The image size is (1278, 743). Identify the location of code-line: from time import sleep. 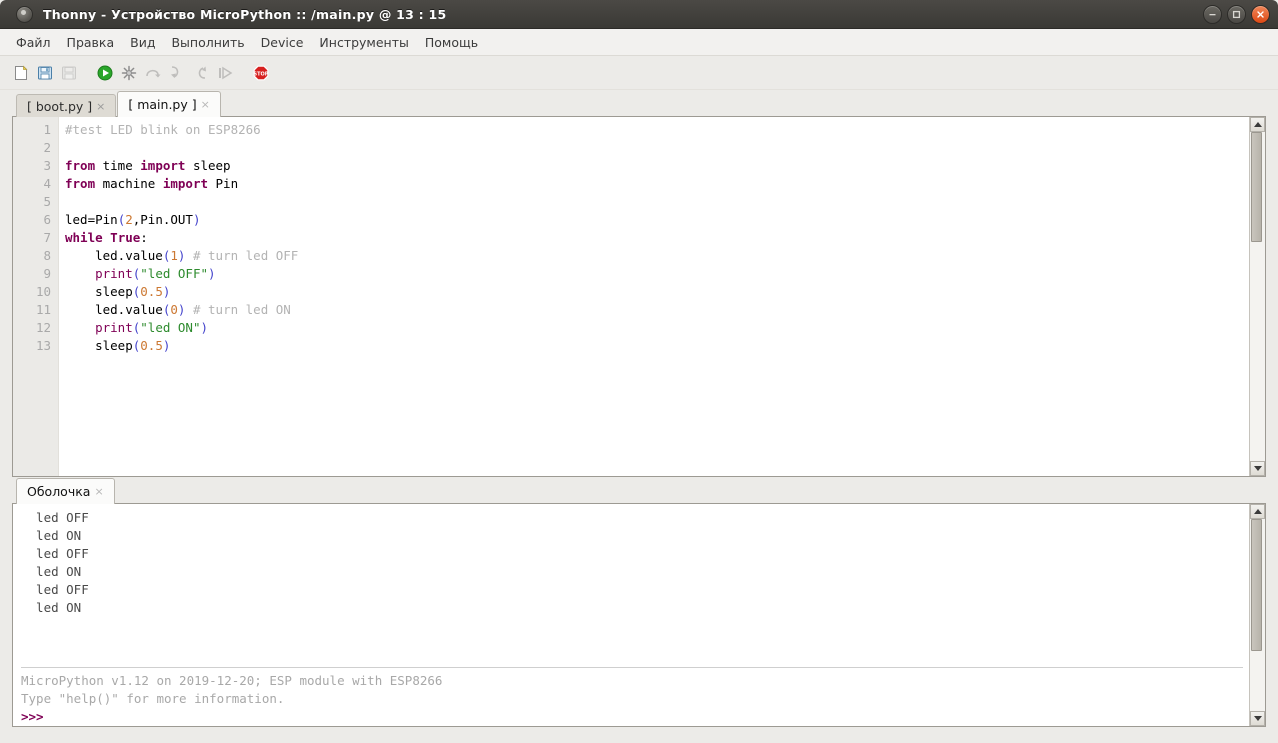
(148, 165).